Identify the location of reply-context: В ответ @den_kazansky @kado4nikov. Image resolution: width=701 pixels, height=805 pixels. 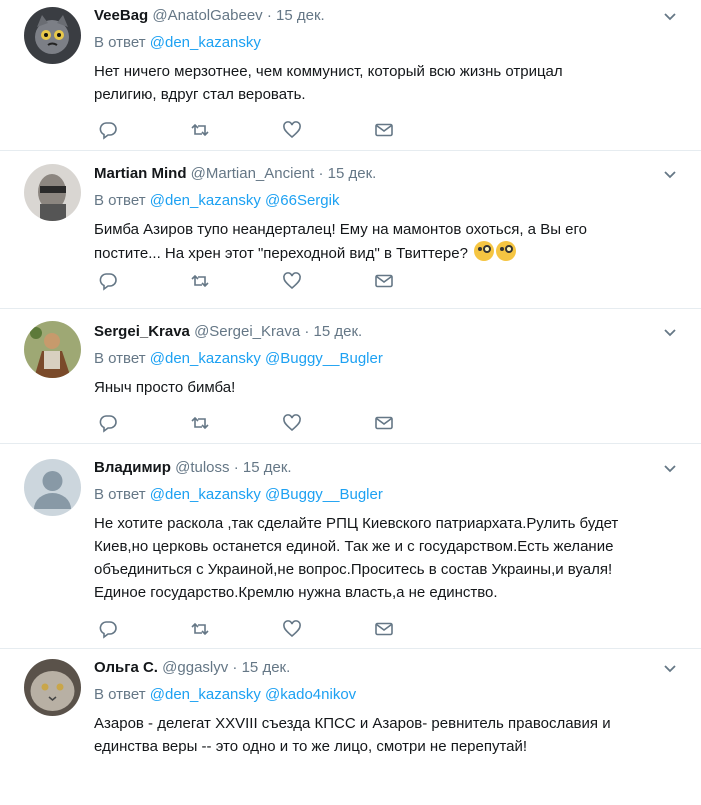
(225, 695).